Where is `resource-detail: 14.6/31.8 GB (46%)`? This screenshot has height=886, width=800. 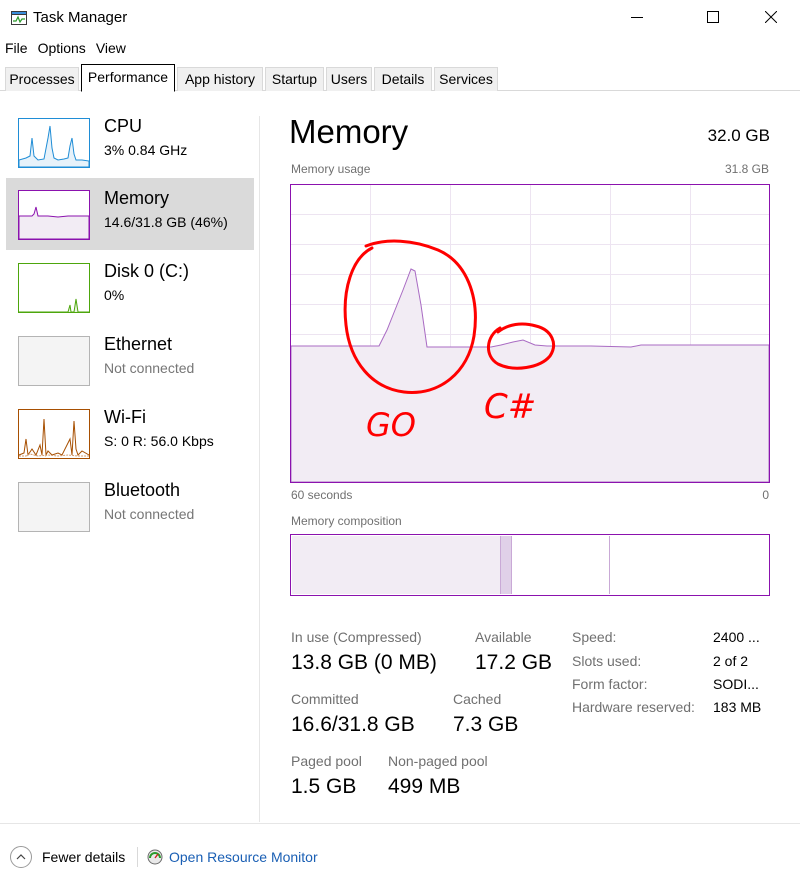
resource-detail: 14.6/31.8 GB (46%) is located at coordinates (166, 222).